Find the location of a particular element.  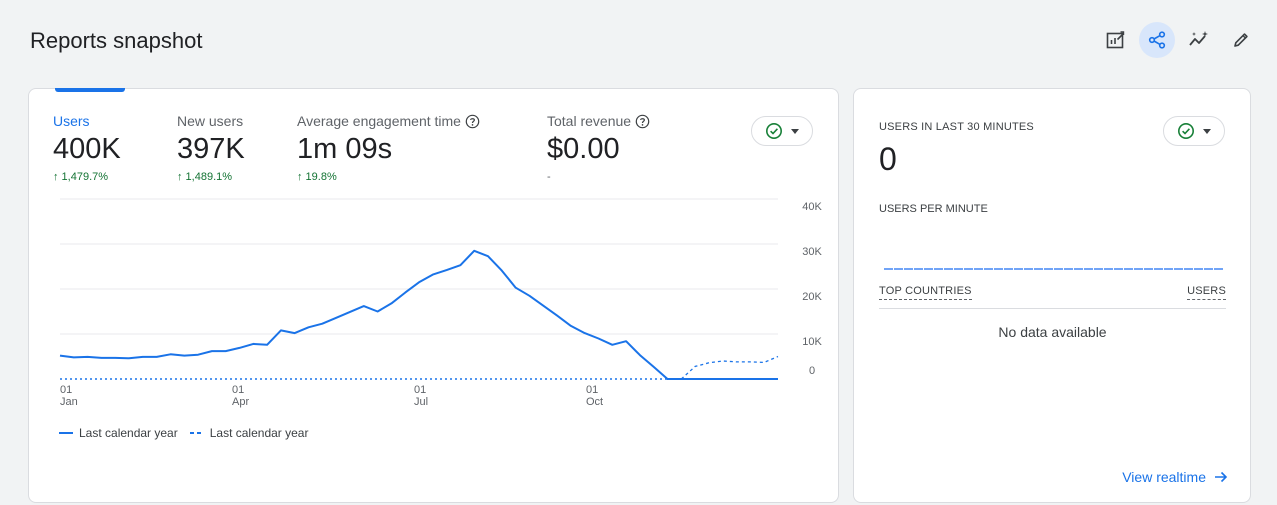

table-divider is located at coordinates (1052, 308).